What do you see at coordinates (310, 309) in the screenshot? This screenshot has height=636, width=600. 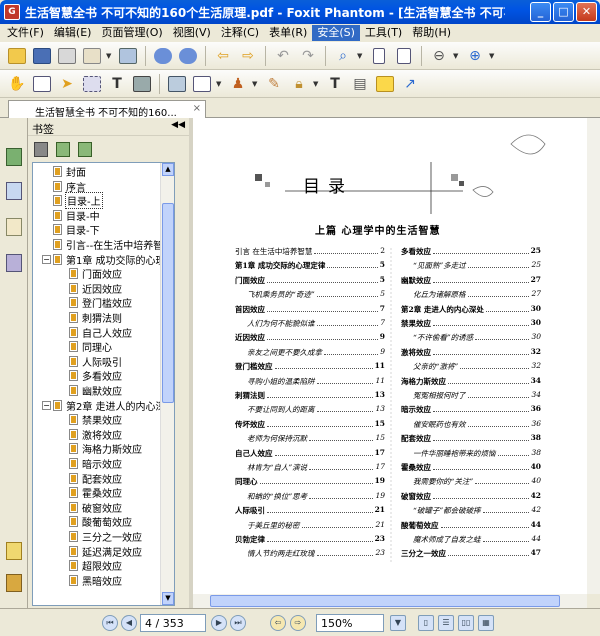 I see `toc-entry: 首因效应 7` at bounding box center [310, 309].